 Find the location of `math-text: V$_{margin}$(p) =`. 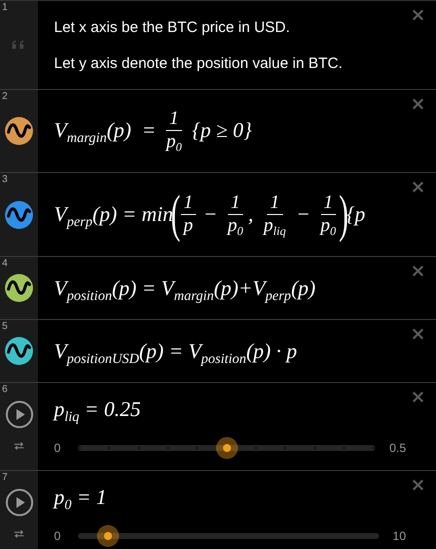

math-text: V$_{margin}$(p) = is located at coordinates (105, 131).